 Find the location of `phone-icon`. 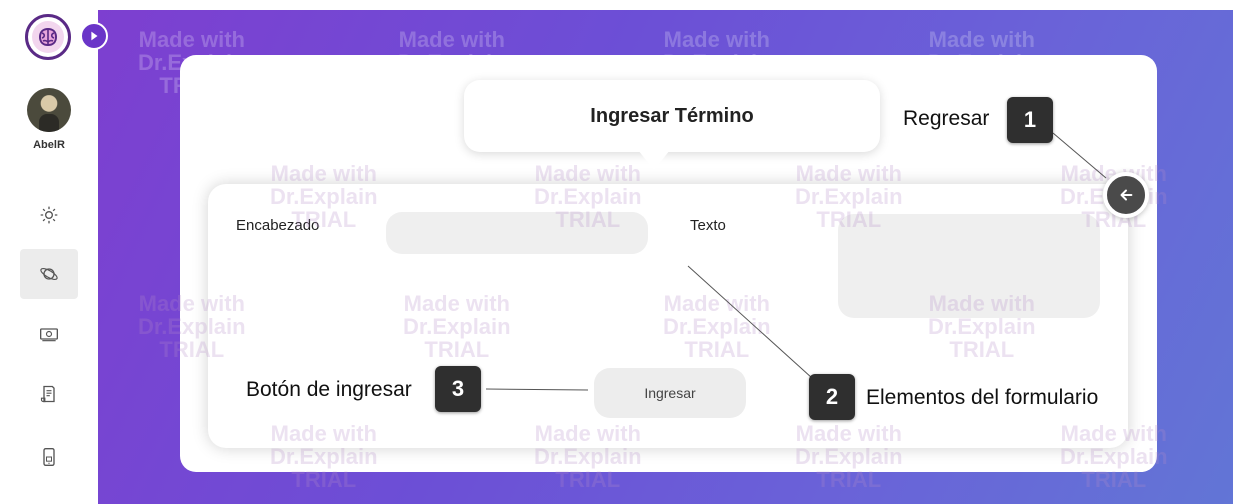

phone-icon is located at coordinates (49, 457).